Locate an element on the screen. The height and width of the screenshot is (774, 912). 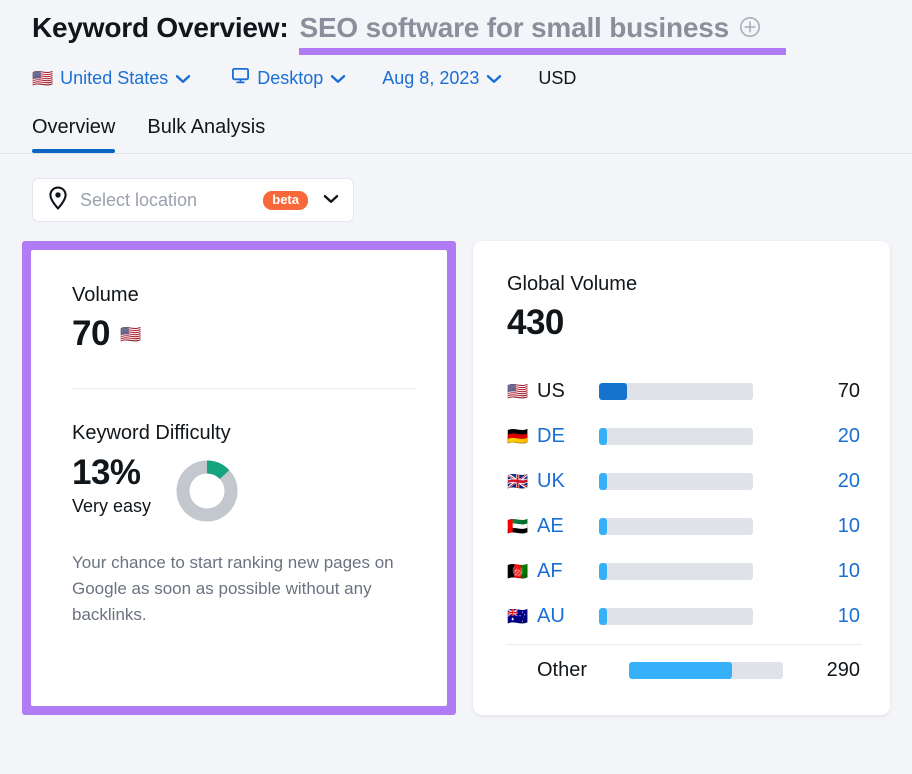
tabs: Overview Bulk Analysis is located at coordinates (456, 135).